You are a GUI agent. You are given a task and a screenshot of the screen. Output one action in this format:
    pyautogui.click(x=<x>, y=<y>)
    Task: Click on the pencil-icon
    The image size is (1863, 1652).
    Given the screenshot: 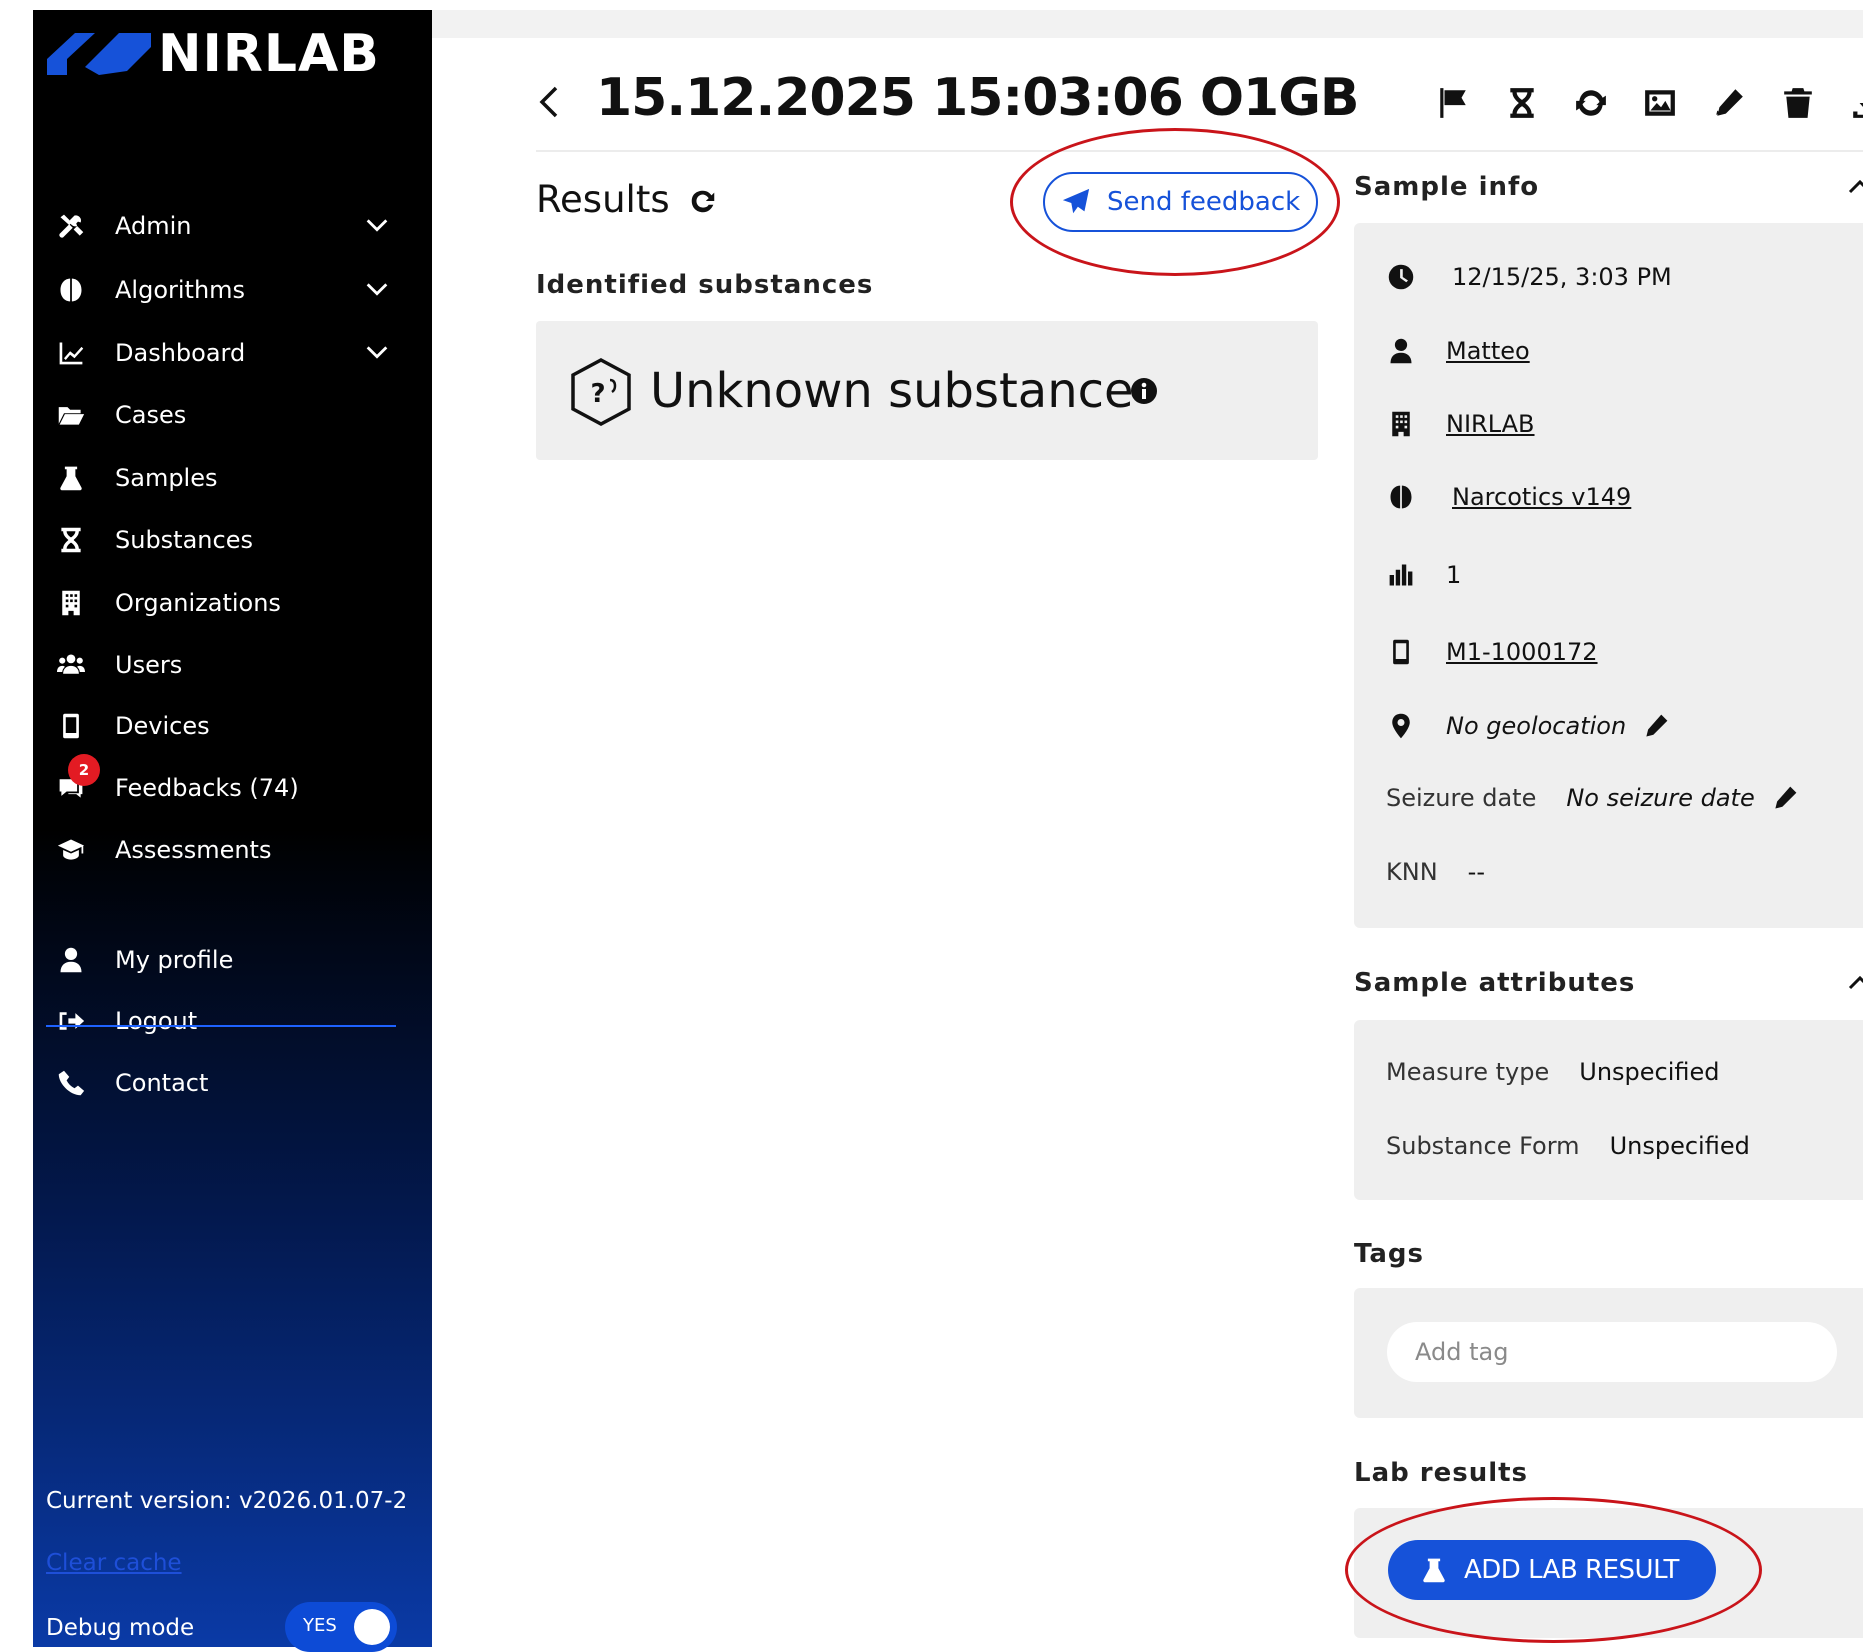 What is the action you would take?
    pyautogui.click(x=1657, y=725)
    